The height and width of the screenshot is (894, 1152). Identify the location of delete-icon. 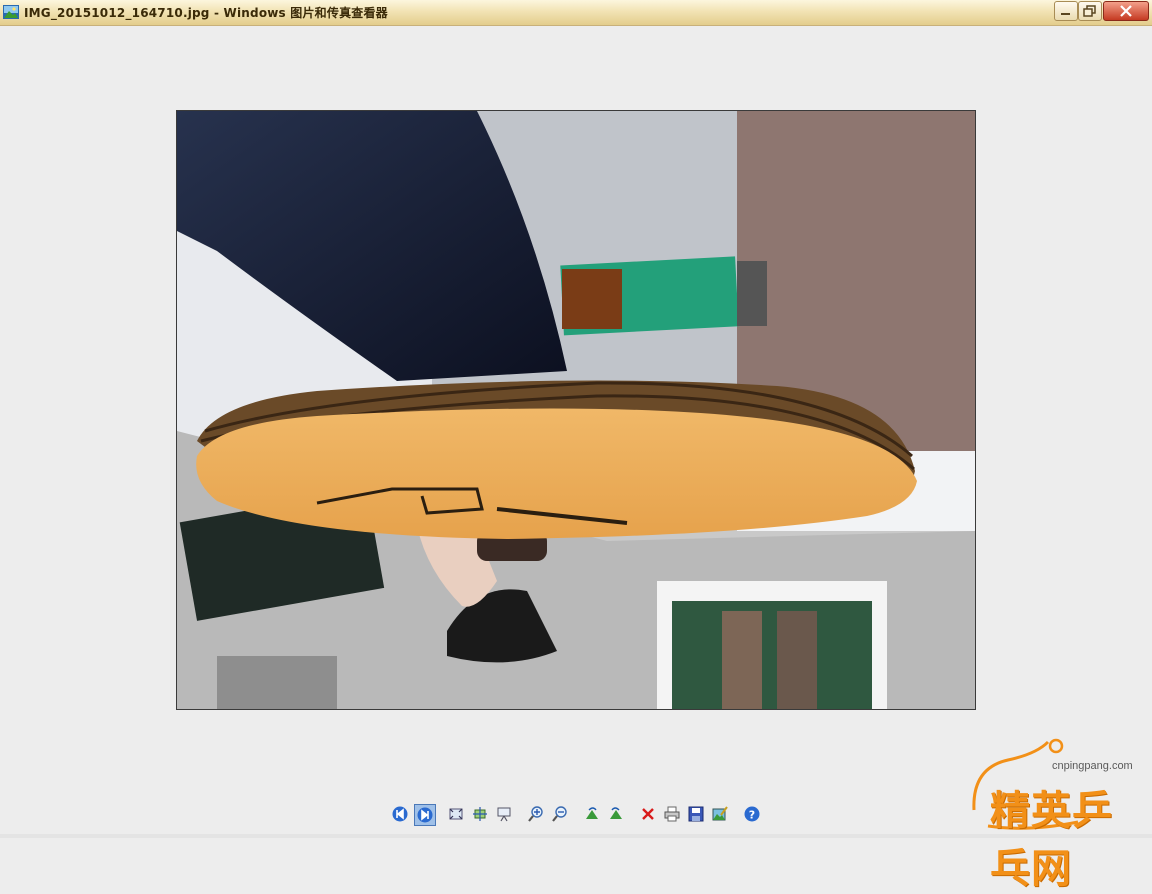
(648, 814).